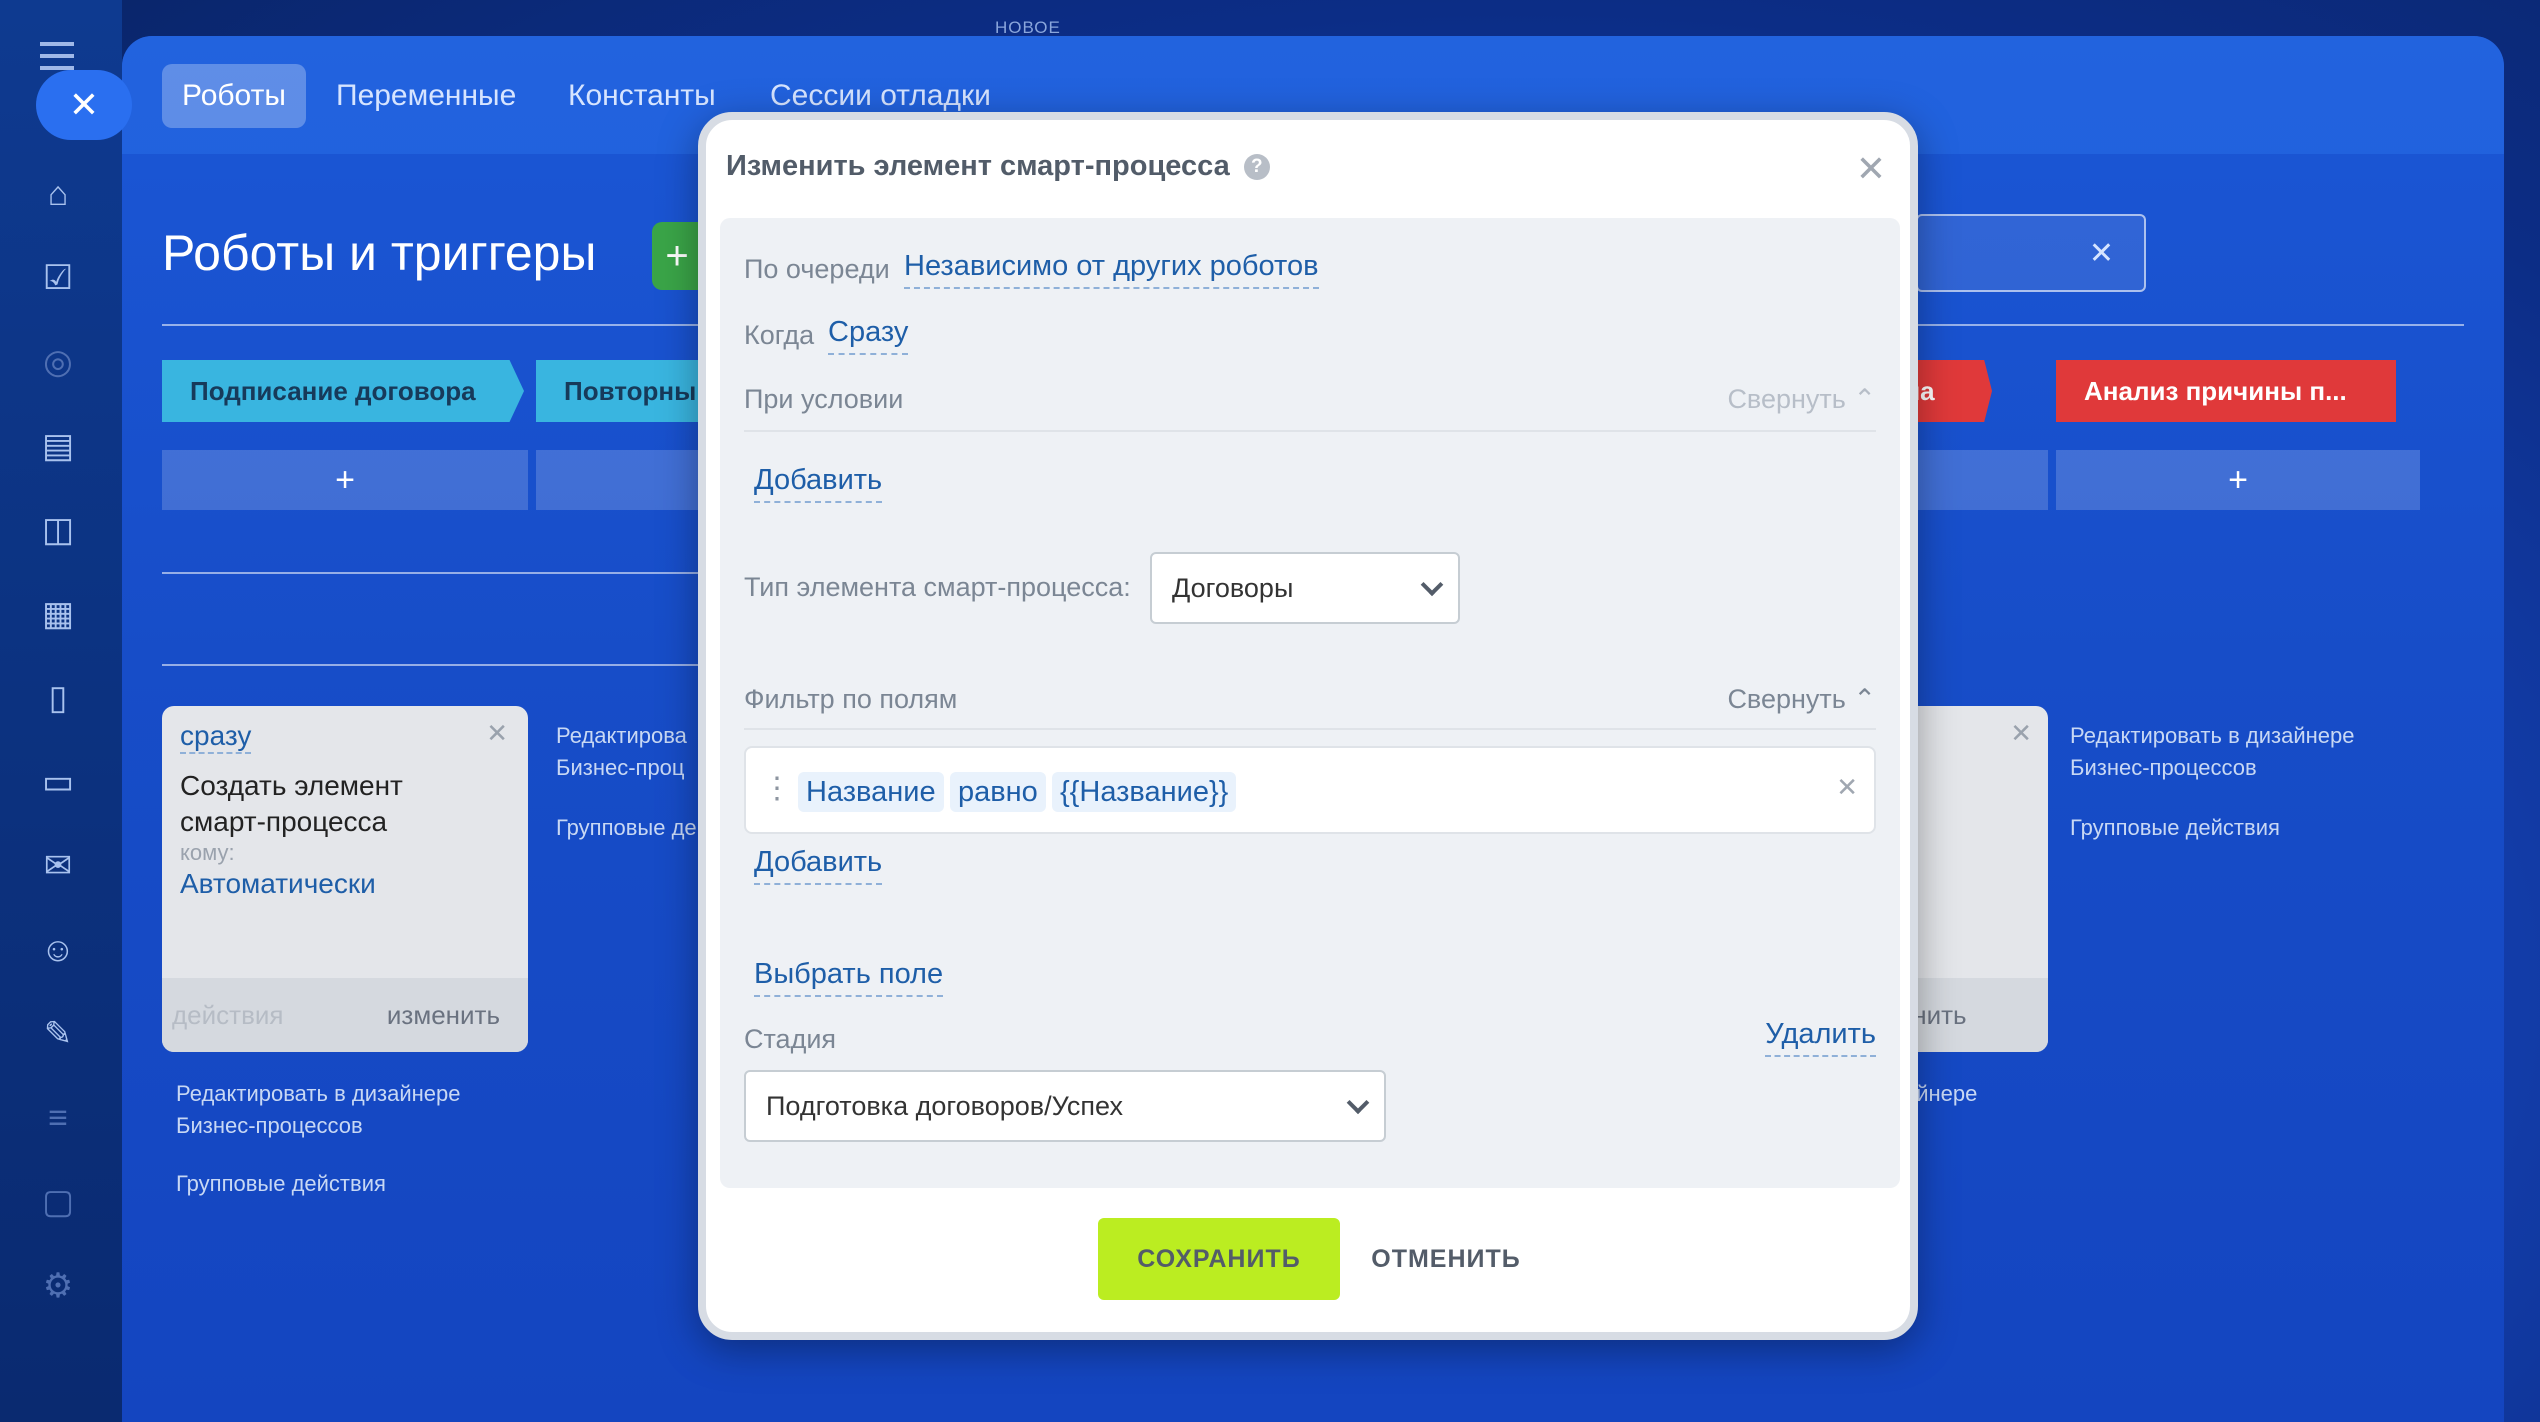 The image size is (2540, 1422). I want to click on page-title: Роботы и триггеры, so click(379, 253).